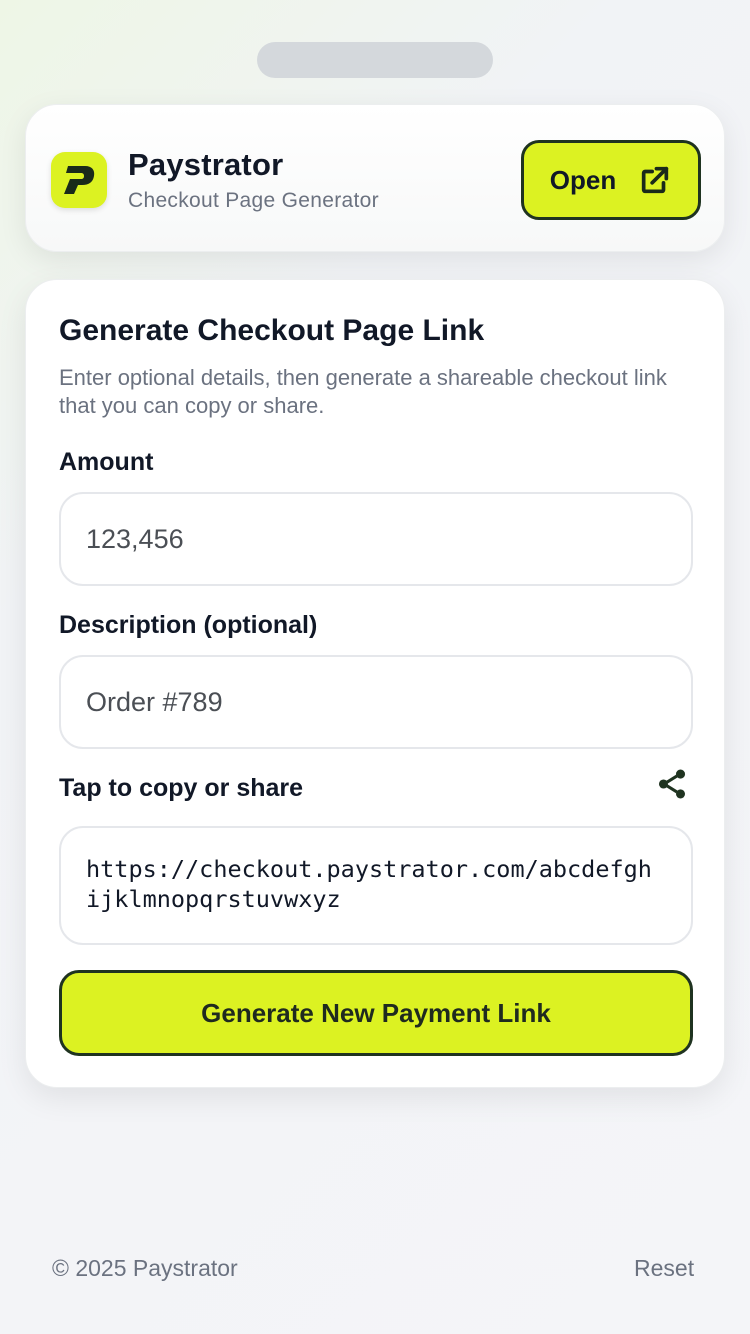  What do you see at coordinates (583, 179) in the screenshot?
I see `open-button-label: Open` at bounding box center [583, 179].